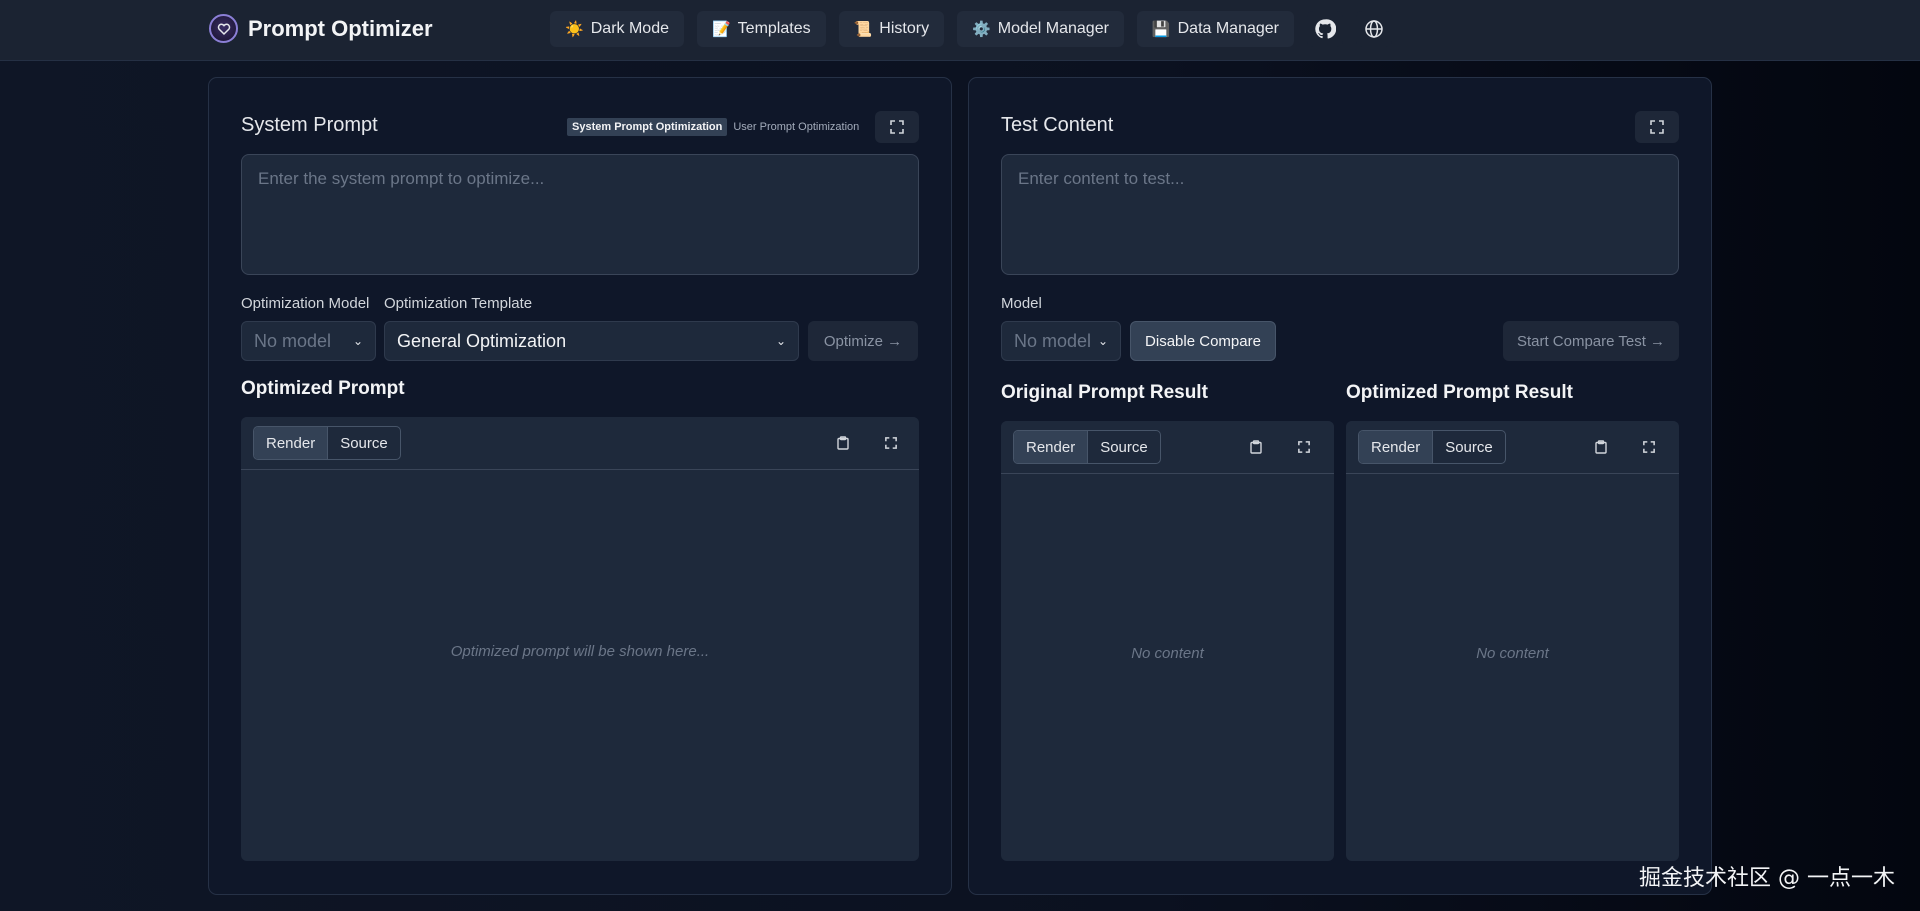  I want to click on brand: Prompt Optimizer, so click(321, 28).